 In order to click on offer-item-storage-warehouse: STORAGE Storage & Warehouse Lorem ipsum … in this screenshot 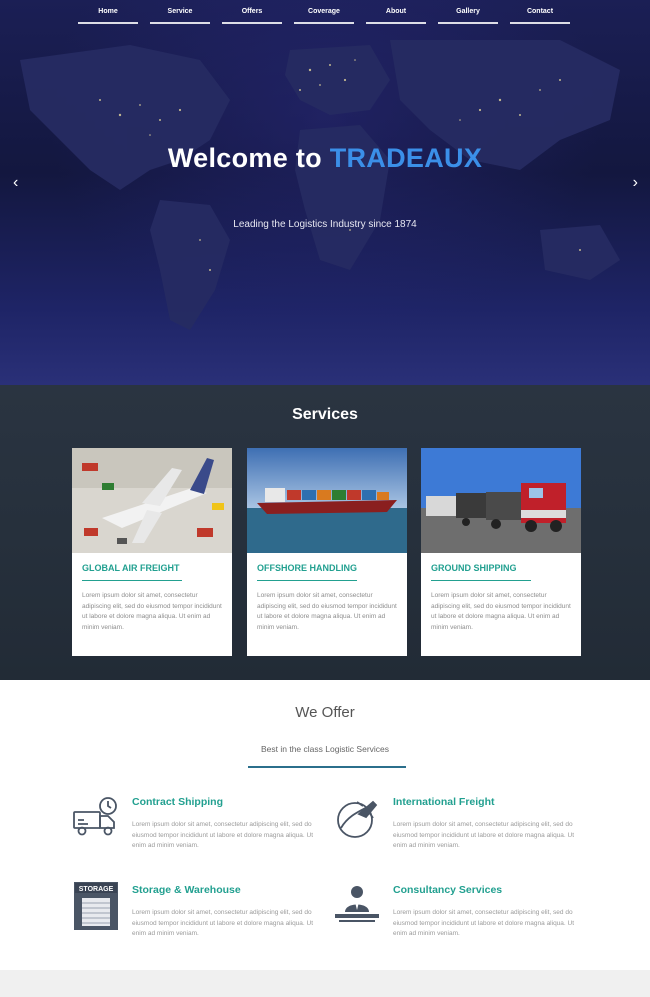, I will do `click(202, 922)`.